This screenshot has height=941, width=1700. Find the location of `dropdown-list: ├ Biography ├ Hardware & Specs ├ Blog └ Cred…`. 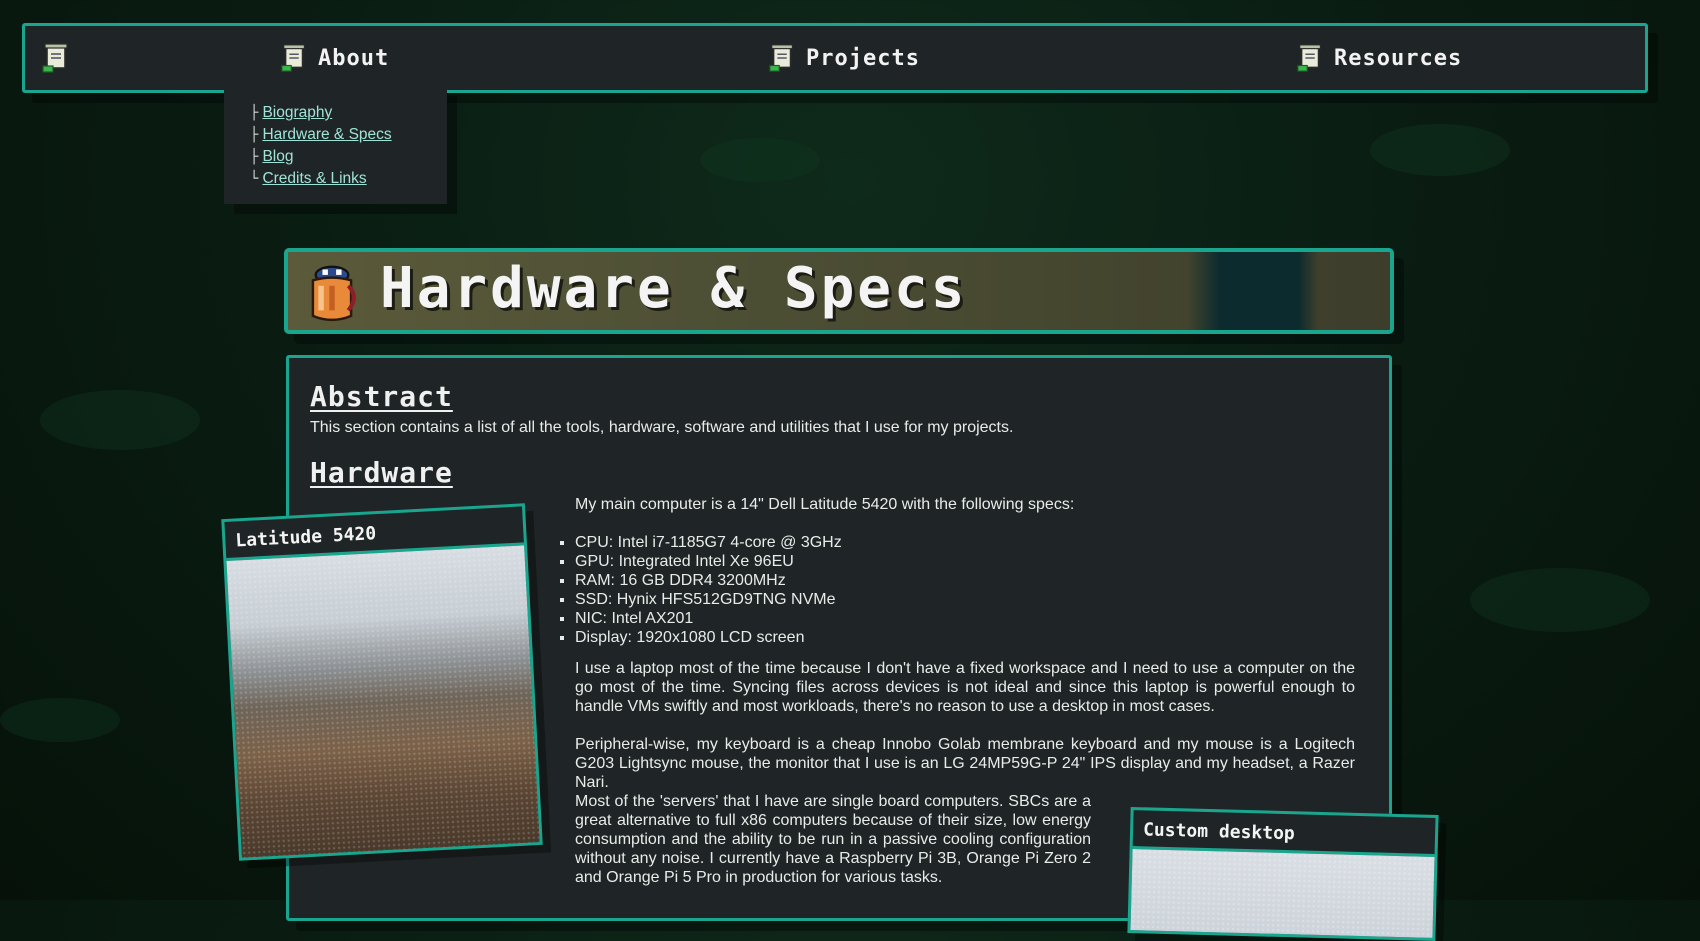

dropdown-list: ├ Biography ├ Hardware & Specs ├ Blog └ Cred… is located at coordinates (335, 138).